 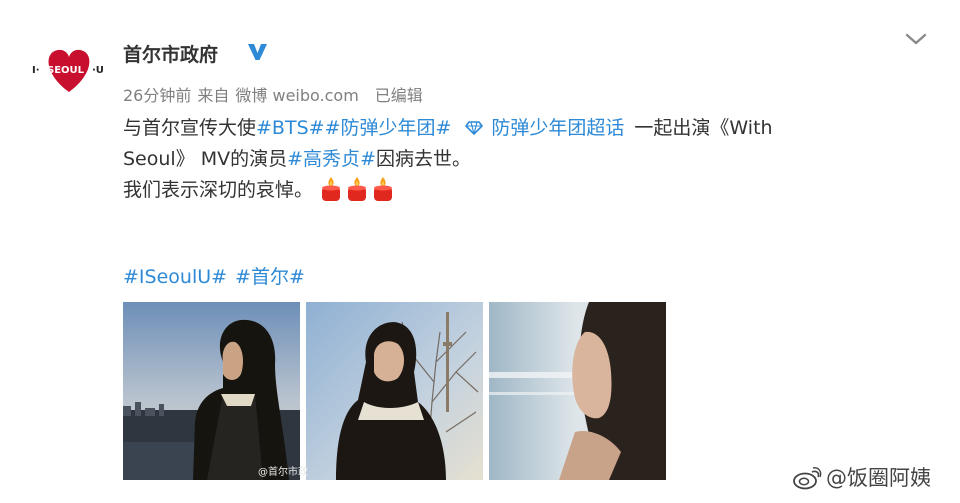 I want to click on supertopic-link: 防弹少年团超话, so click(x=544, y=128).